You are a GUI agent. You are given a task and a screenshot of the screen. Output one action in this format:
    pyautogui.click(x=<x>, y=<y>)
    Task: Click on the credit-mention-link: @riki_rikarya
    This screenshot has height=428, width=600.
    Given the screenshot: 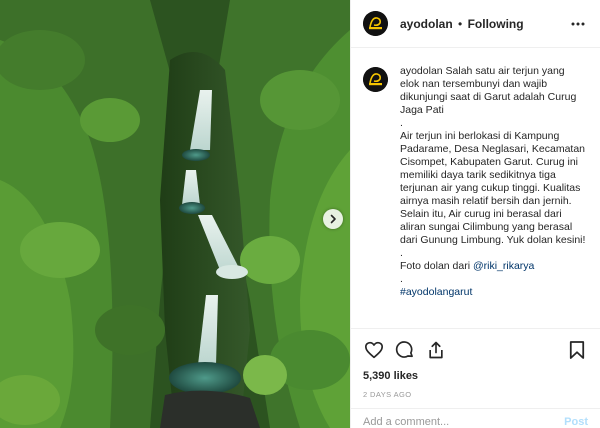 What is the action you would take?
    pyautogui.click(x=503, y=266)
    